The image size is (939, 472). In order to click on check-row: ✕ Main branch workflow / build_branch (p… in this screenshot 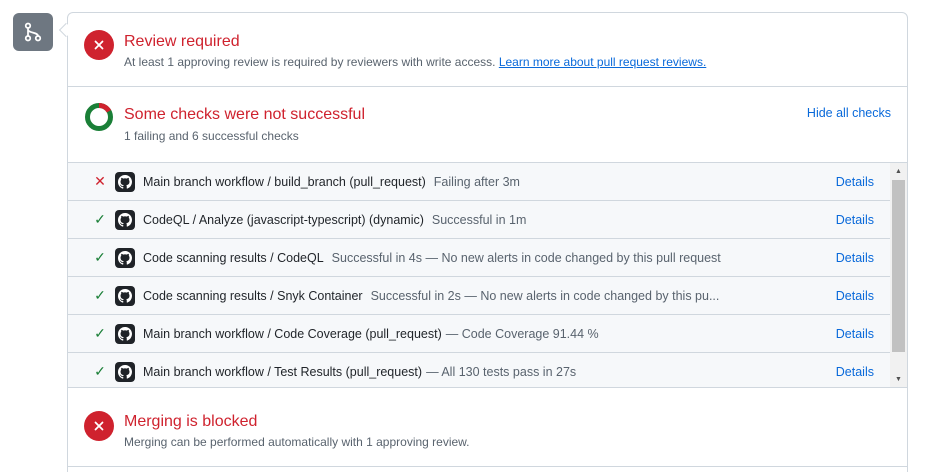, I will do `click(479, 182)`.